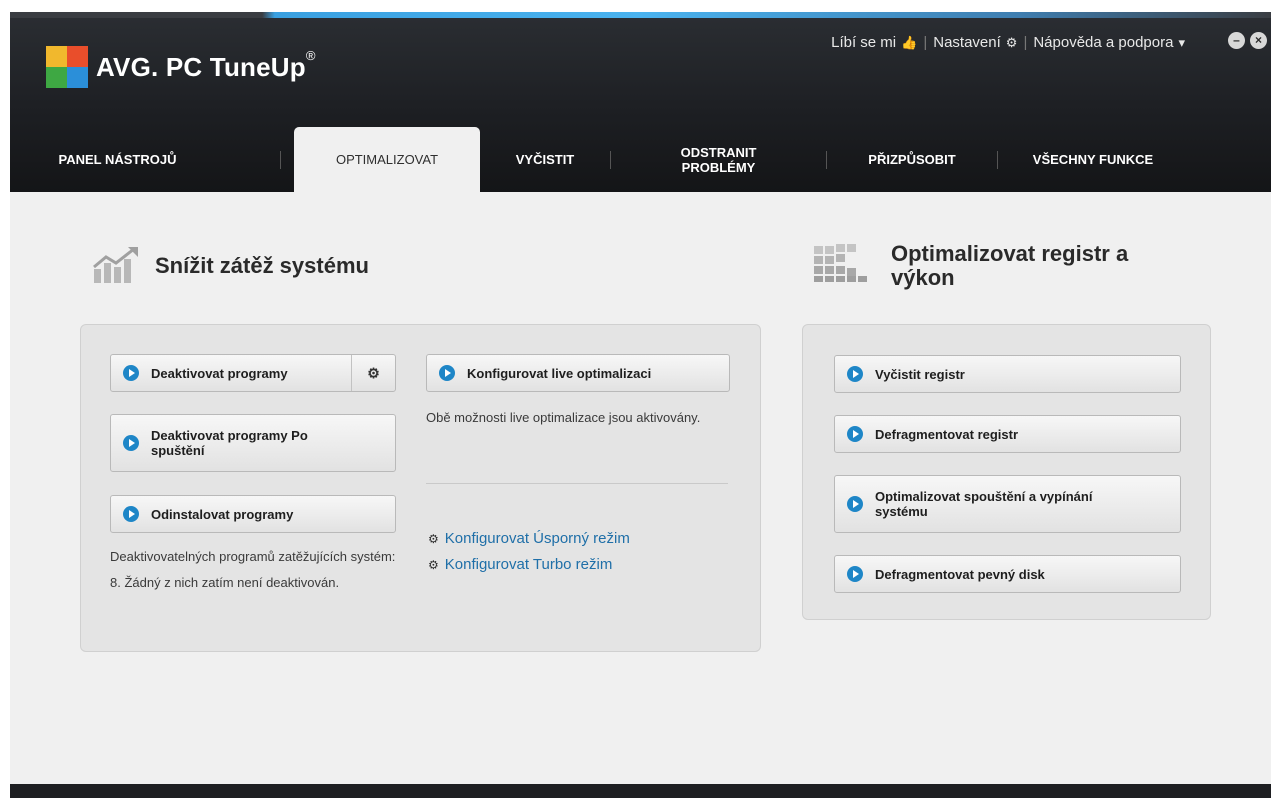 The image size is (1271, 798). I want to click on top-accent-bar, so click(640, 15).